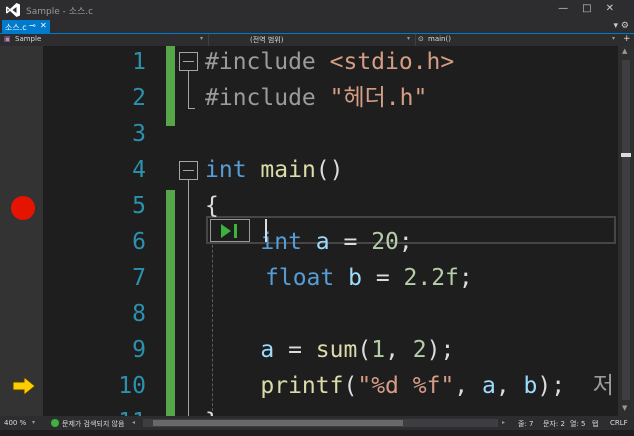  I want to click on code-line: printf("%d %f", a, b); 저, so click(409, 386).